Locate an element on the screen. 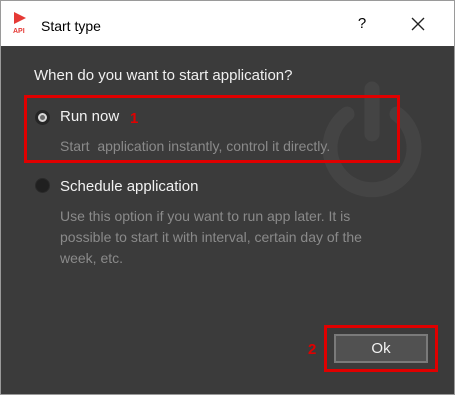 The image size is (455, 395). title-bar: API Start type ? is located at coordinates (227, 23).